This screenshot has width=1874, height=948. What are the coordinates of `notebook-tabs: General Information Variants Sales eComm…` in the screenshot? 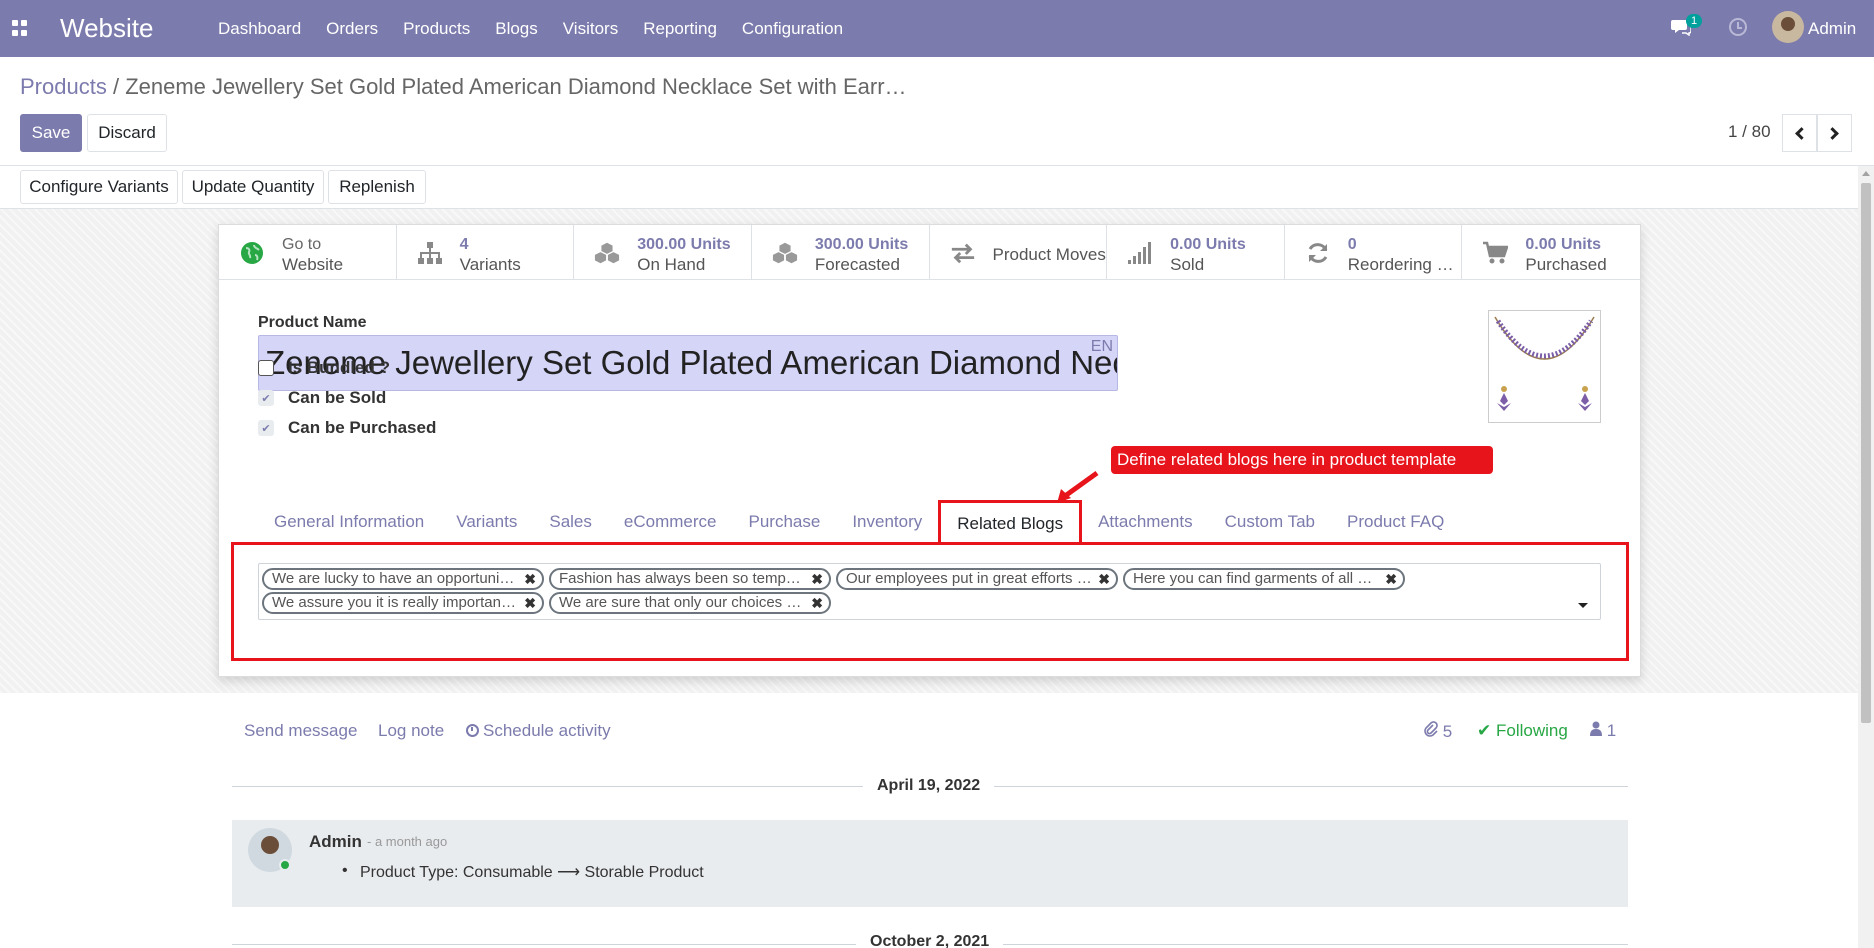 It's located at (859, 522).